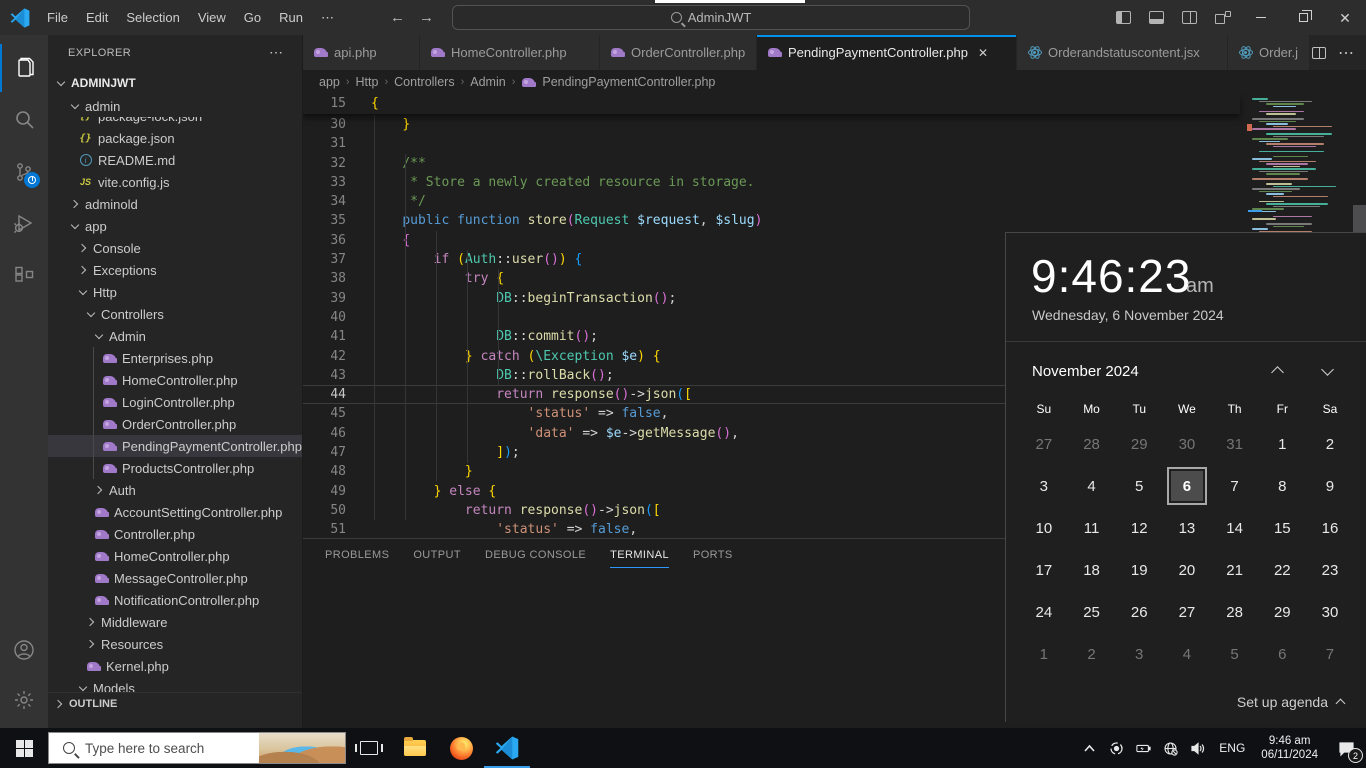 The width and height of the screenshot is (1366, 768). I want to click on calendar-day: 23, so click(1330, 570).